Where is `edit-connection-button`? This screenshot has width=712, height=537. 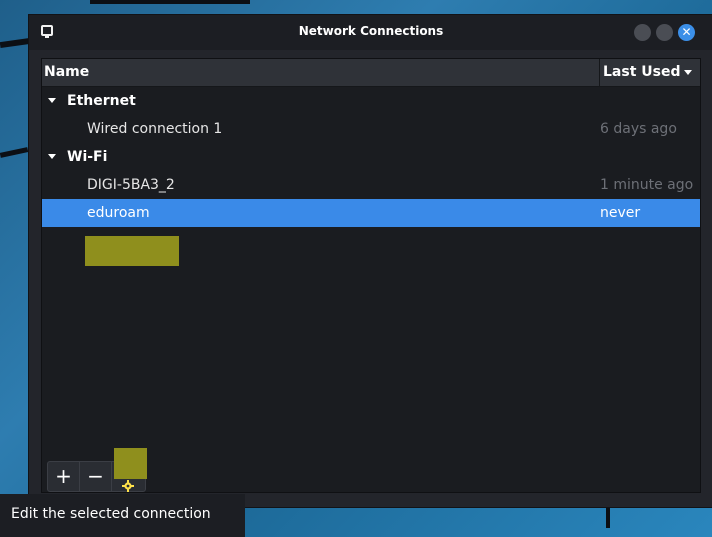 edit-connection-button is located at coordinates (129, 470).